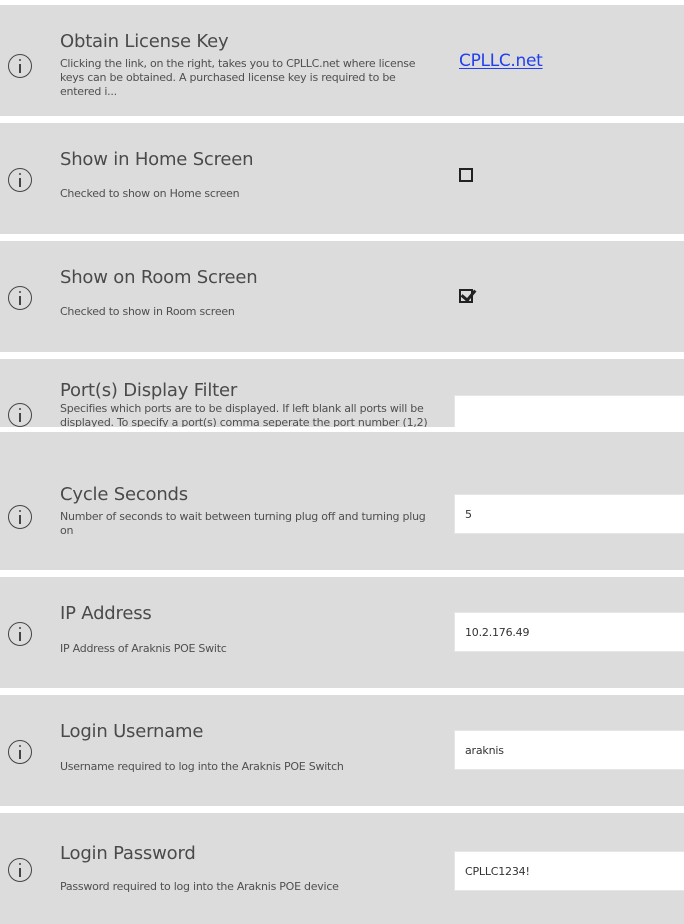 The width and height of the screenshot is (684, 924). What do you see at coordinates (106, 613) in the screenshot?
I see `setting-title: IP Address` at bounding box center [106, 613].